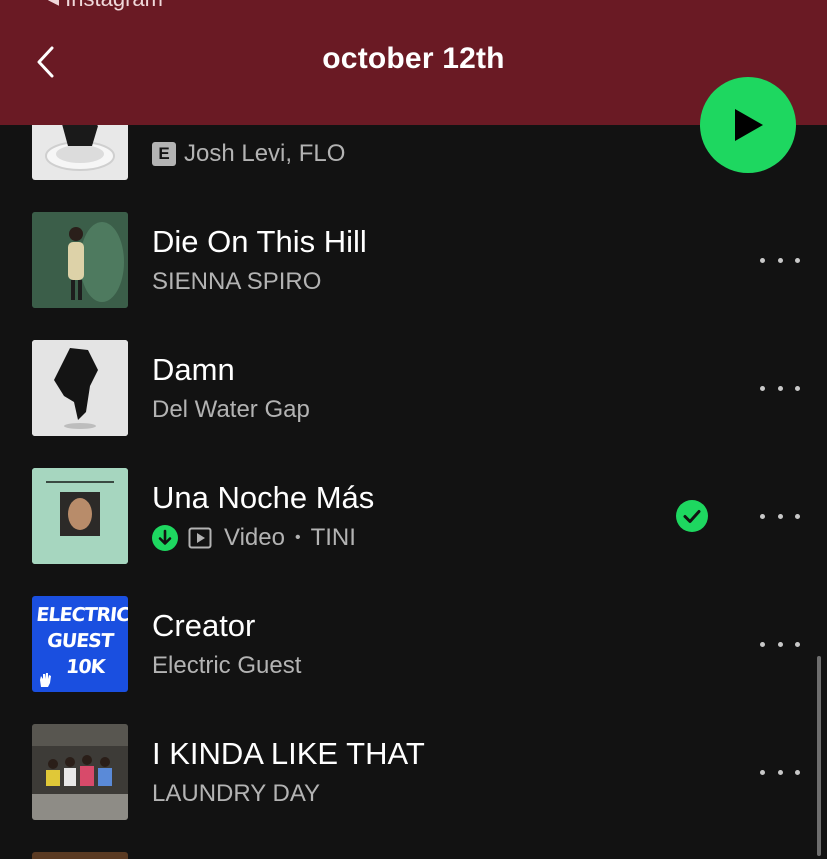 Image resolution: width=827 pixels, height=859 pixels. What do you see at coordinates (259, 241) in the screenshot?
I see `track-title: Die On This Hill` at bounding box center [259, 241].